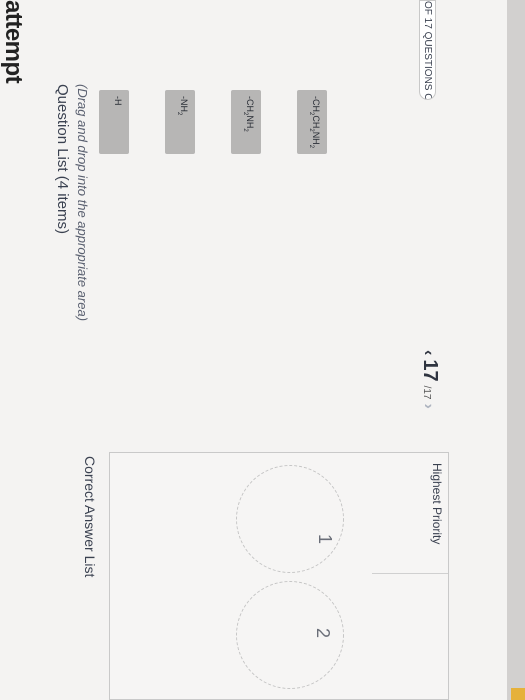  What do you see at coordinates (184, 104) in the screenshot?
I see `drag-item-label: -NH` at bounding box center [184, 104].